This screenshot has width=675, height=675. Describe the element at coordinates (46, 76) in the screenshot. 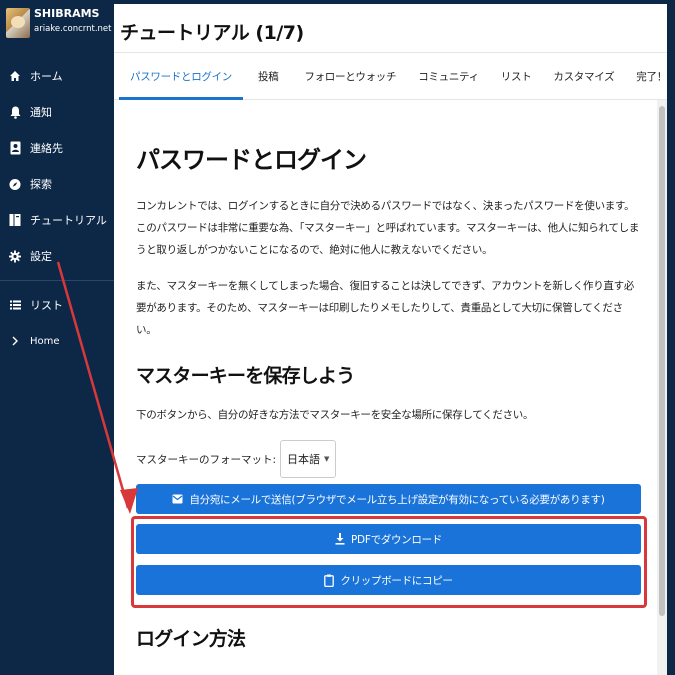

I see `sidebar-item-label: ホーム` at that location.